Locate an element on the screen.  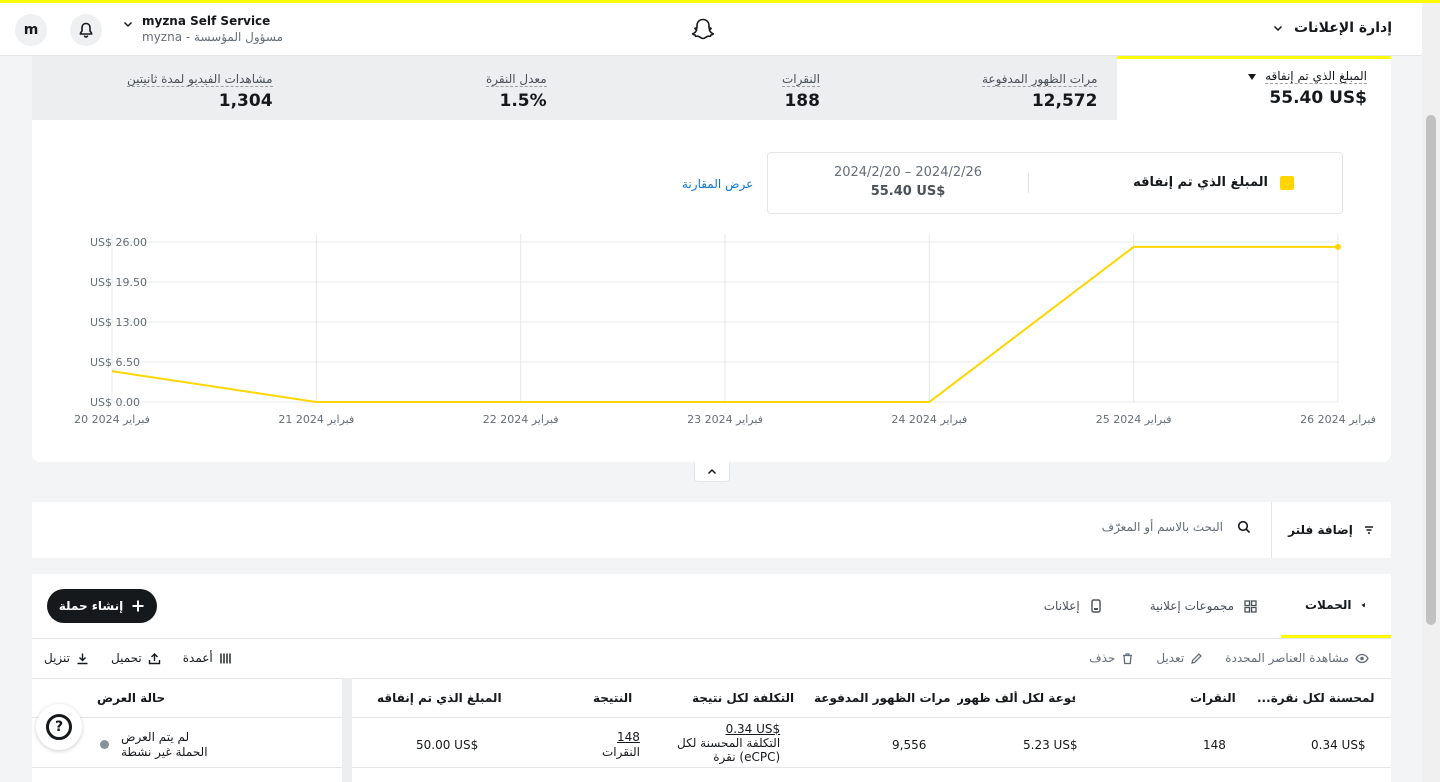
stat-label: مشاهدات الفيديو لمدة ثانيتين is located at coordinates (200, 79).